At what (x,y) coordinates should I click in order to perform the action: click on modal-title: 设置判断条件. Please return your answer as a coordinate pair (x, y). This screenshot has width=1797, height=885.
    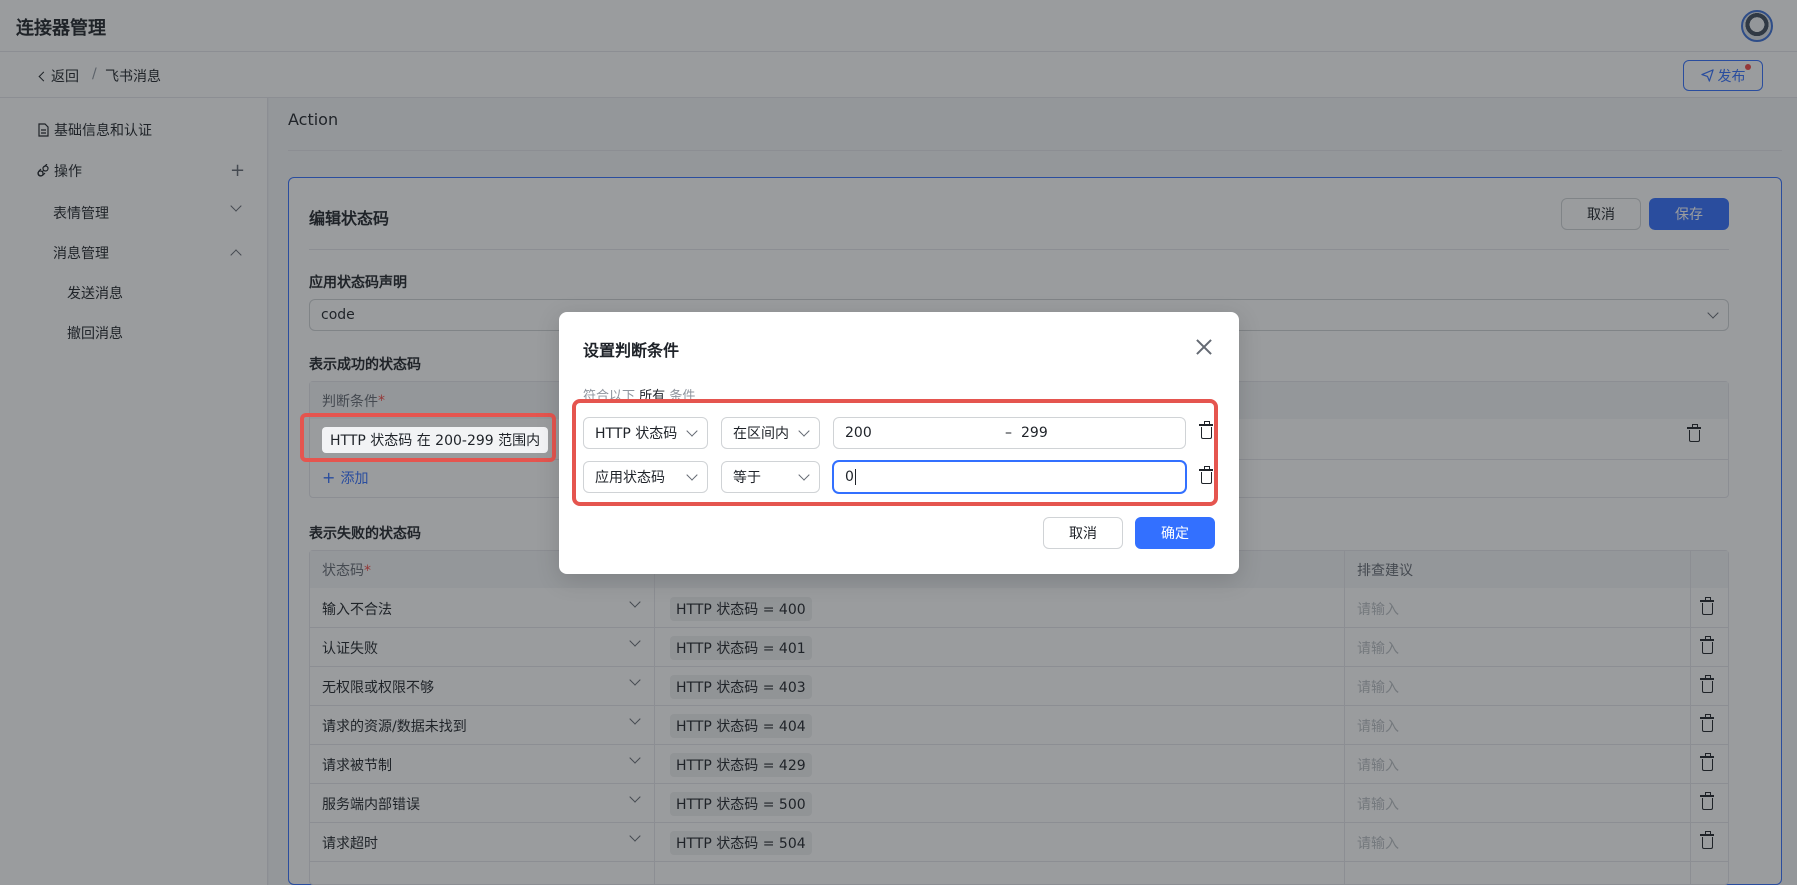
    Looking at the image, I should click on (631, 350).